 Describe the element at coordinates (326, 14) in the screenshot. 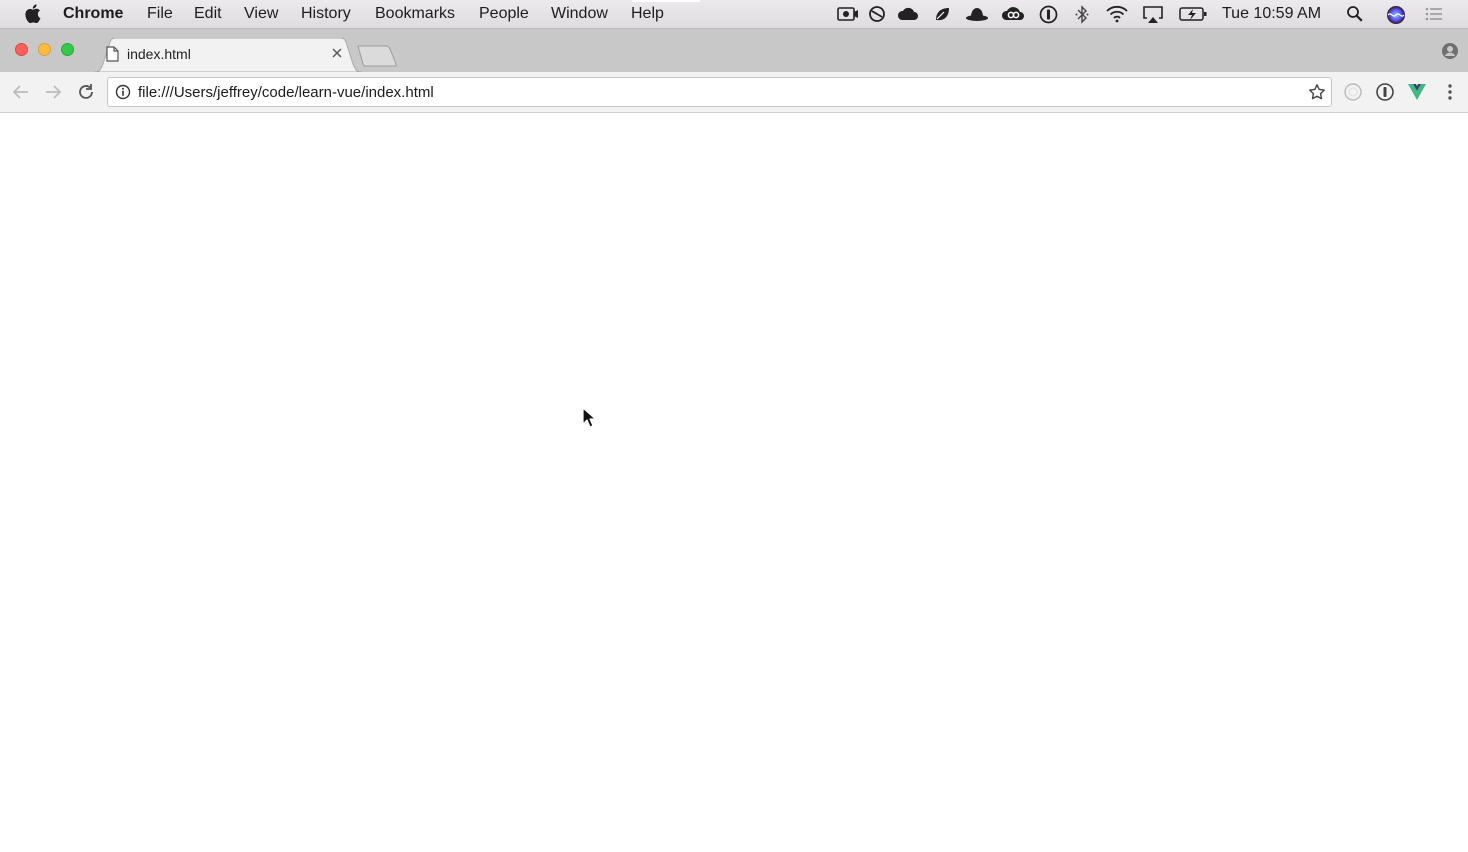

I see `menu-history: History` at that location.